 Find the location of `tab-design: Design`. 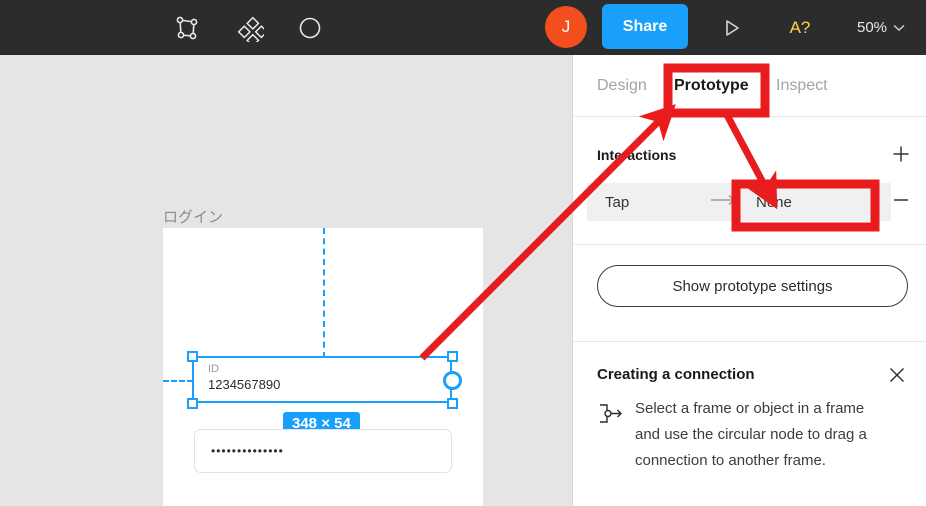

tab-design: Design is located at coordinates (622, 86).